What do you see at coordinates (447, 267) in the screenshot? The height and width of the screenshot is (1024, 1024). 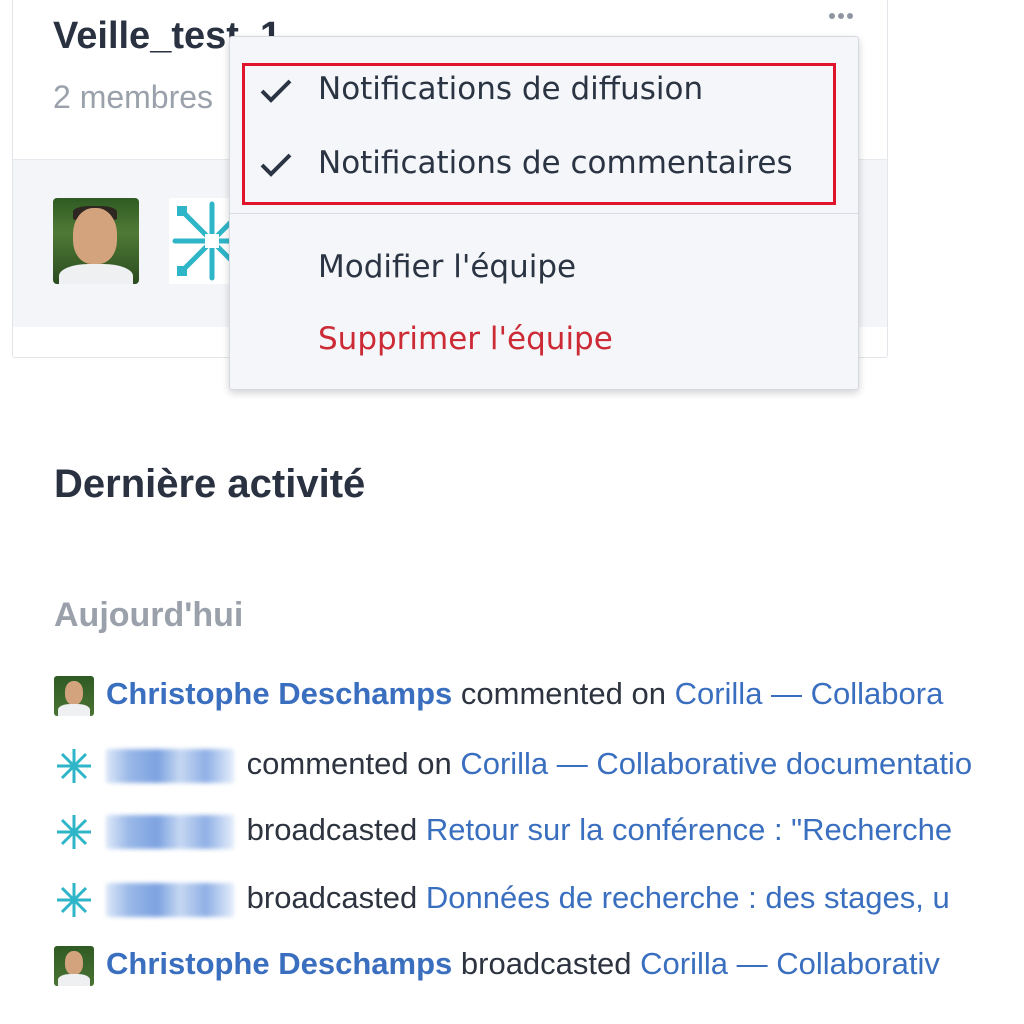 I see `menu-item-edit-team: Modifier l'équipe` at bounding box center [447, 267].